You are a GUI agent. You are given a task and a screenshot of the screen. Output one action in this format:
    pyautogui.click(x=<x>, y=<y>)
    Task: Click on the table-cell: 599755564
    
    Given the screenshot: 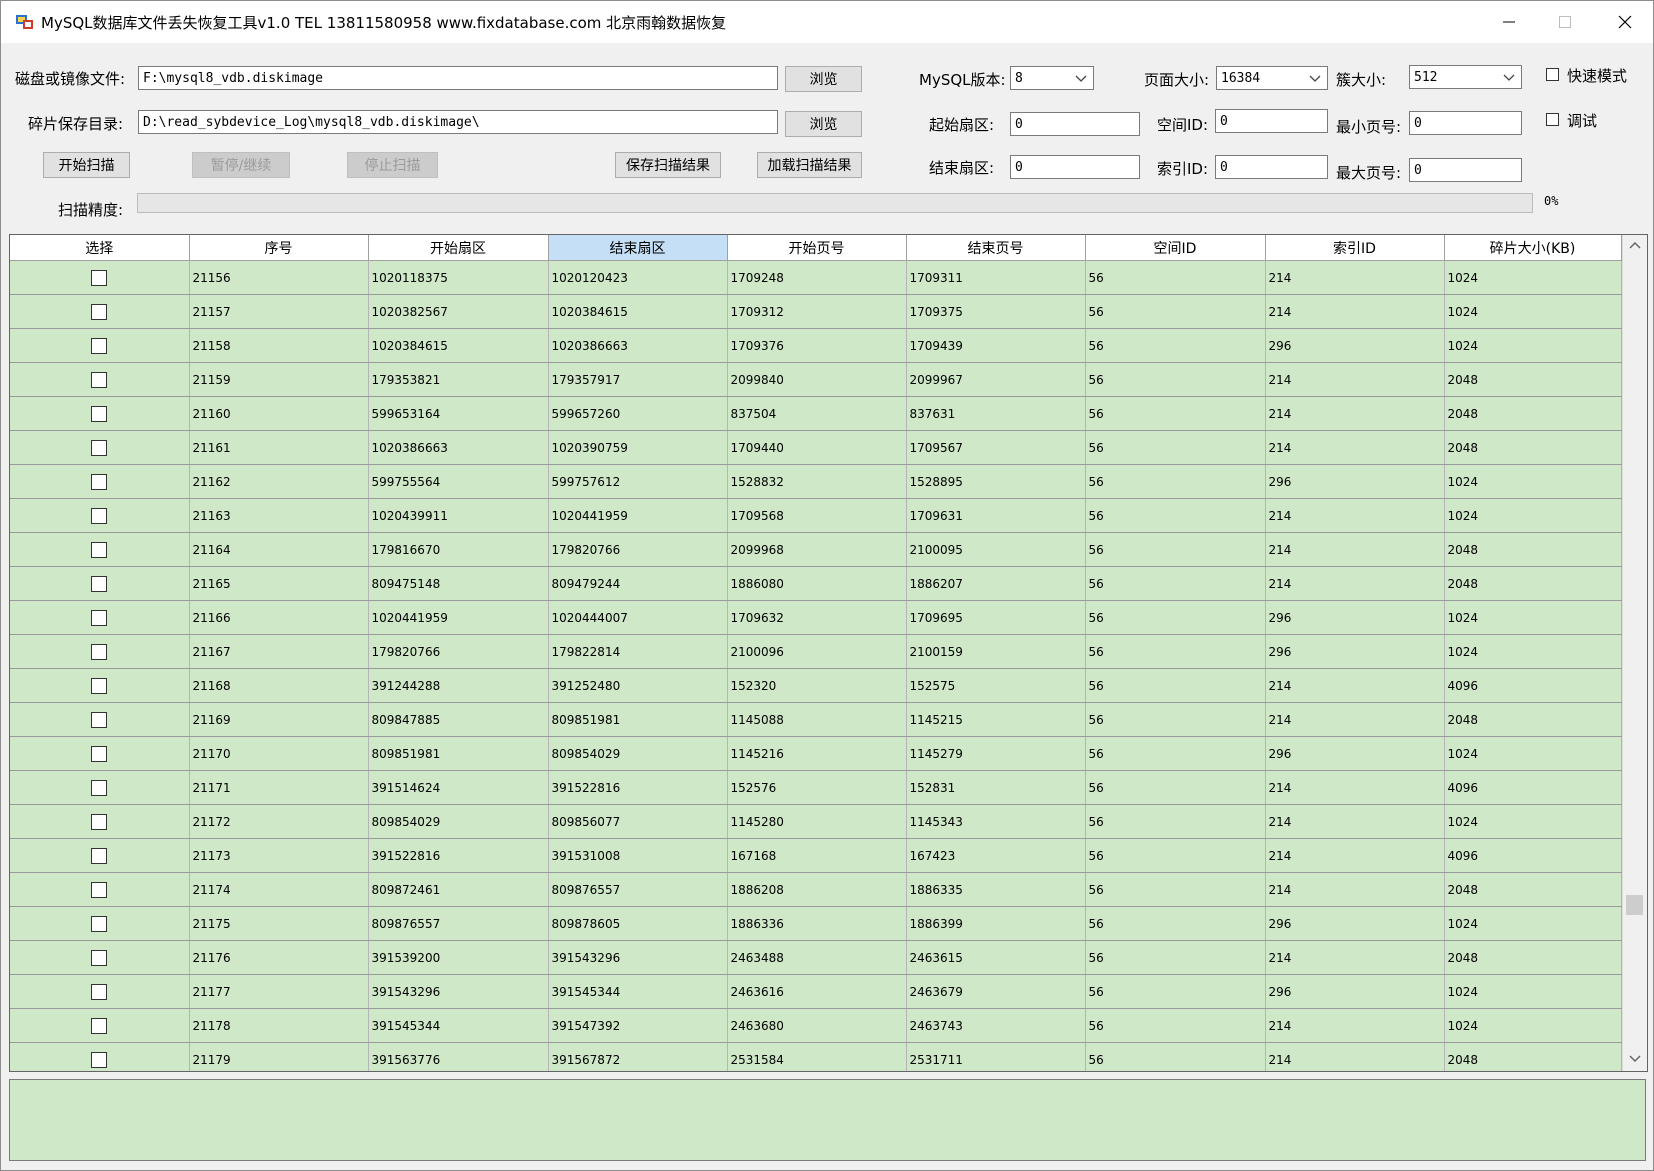 What is the action you would take?
    pyautogui.click(x=458, y=481)
    